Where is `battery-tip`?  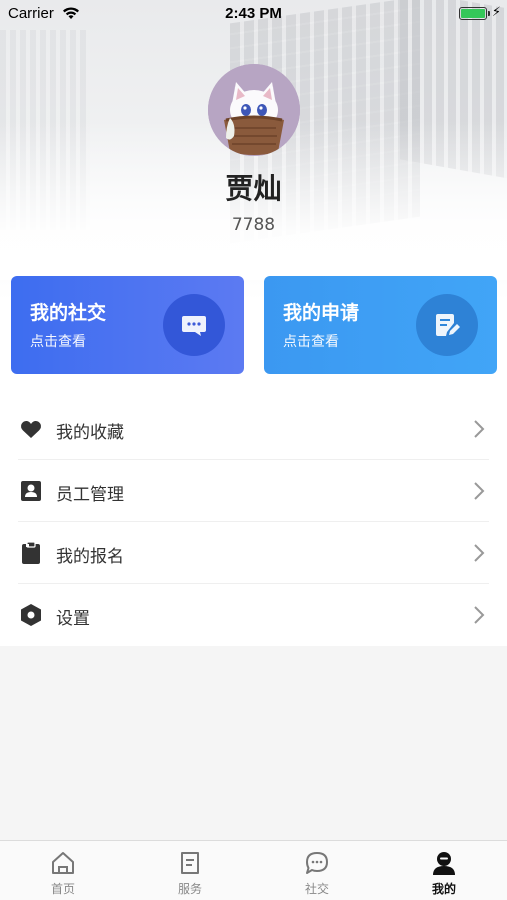
battery-tip is located at coordinates (489, 13).